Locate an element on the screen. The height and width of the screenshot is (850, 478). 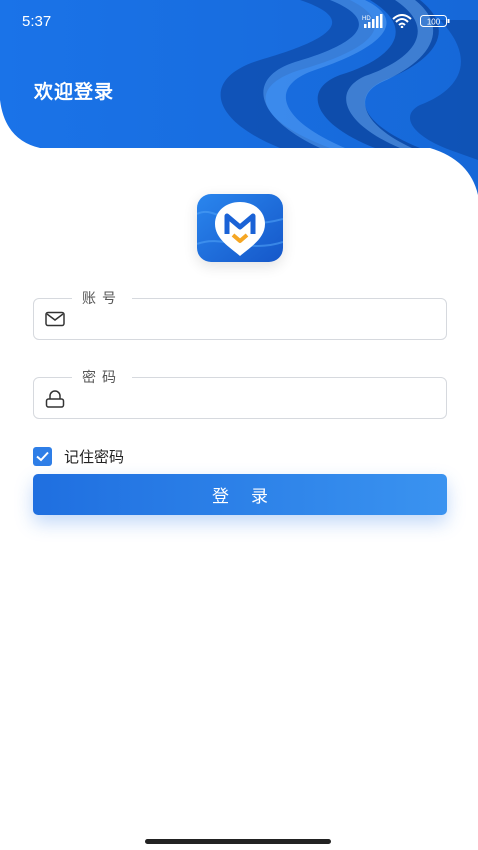
page-title: 欢迎登录 is located at coordinates (74, 92).